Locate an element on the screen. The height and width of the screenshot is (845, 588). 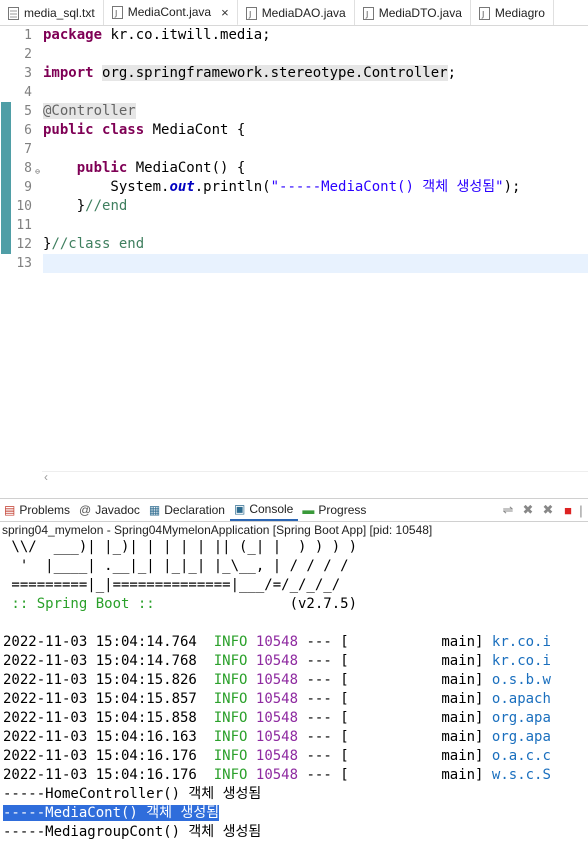
code-text: MediaCont() { is located at coordinates (186, 168).